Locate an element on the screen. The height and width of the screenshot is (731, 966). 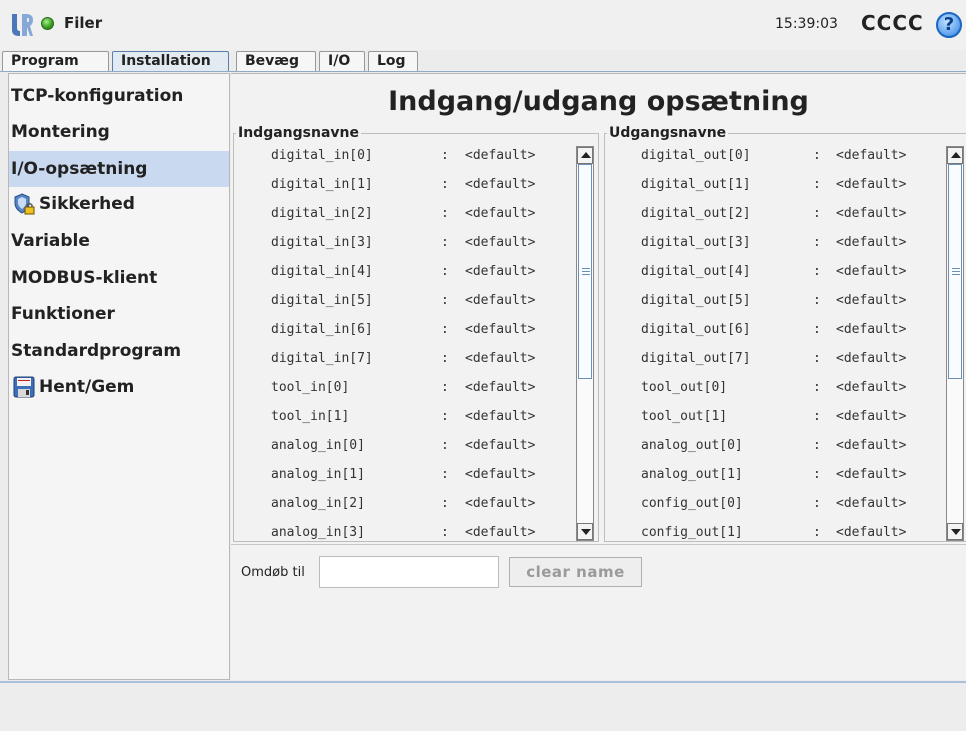
rename-input is located at coordinates (409, 572).